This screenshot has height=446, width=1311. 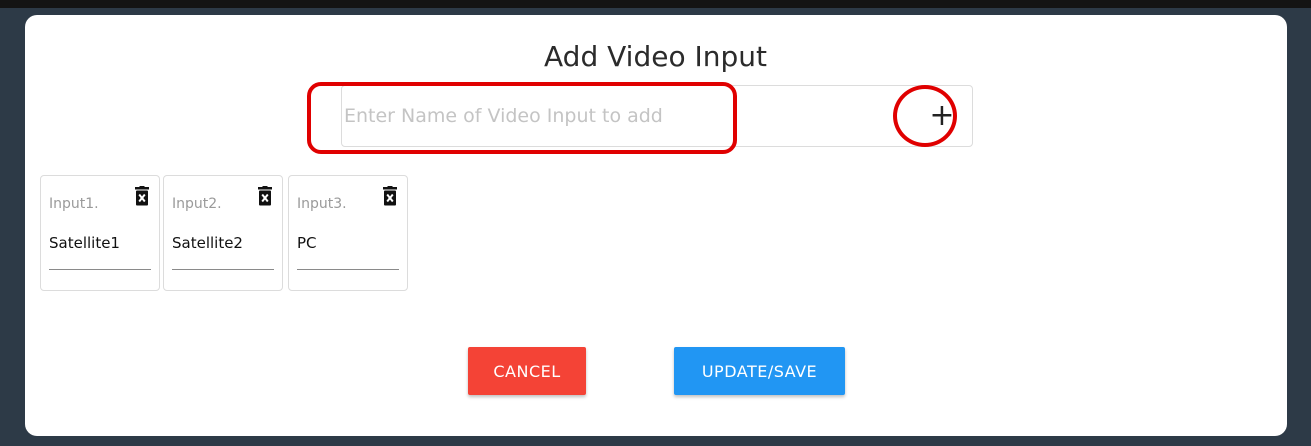 What do you see at coordinates (74, 204) in the screenshot?
I see `input-label: Input1.` at bounding box center [74, 204].